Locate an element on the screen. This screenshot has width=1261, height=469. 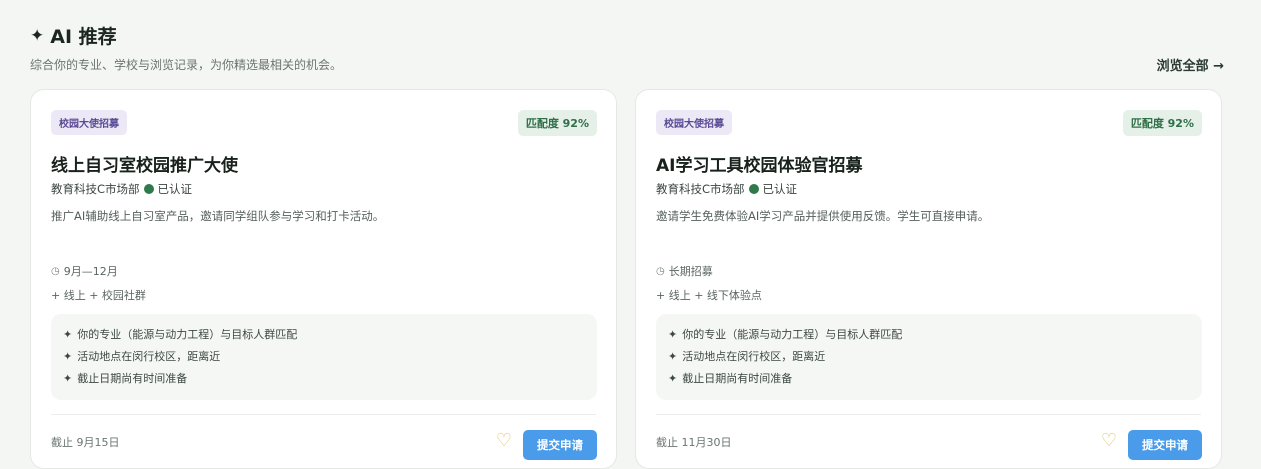
card-description: 邀请学生免费体验AI学习产品并提供使用反馈。学生可直接申请。 is located at coordinates (823, 216).